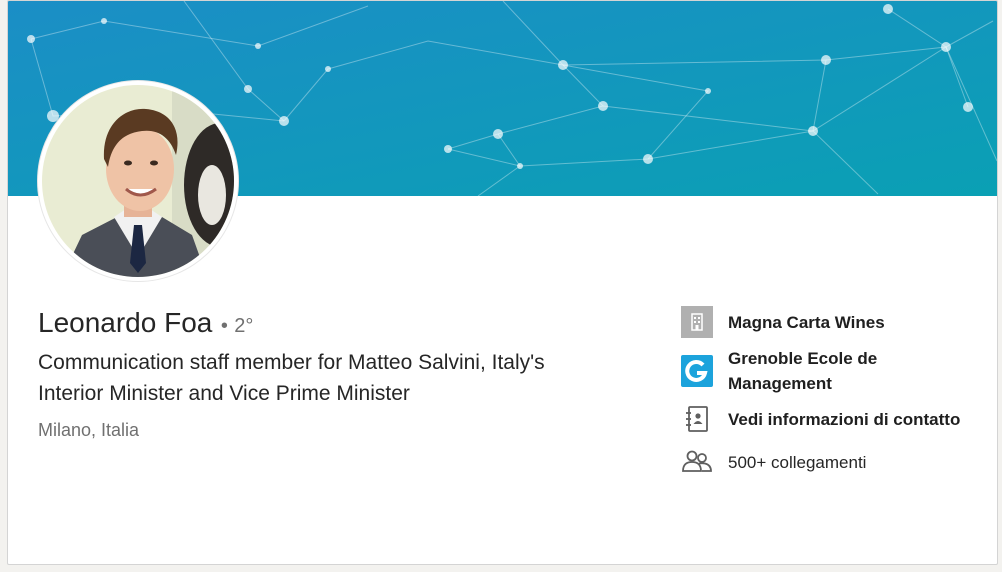 This screenshot has width=1002, height=572. I want to click on building-icon, so click(697, 322).